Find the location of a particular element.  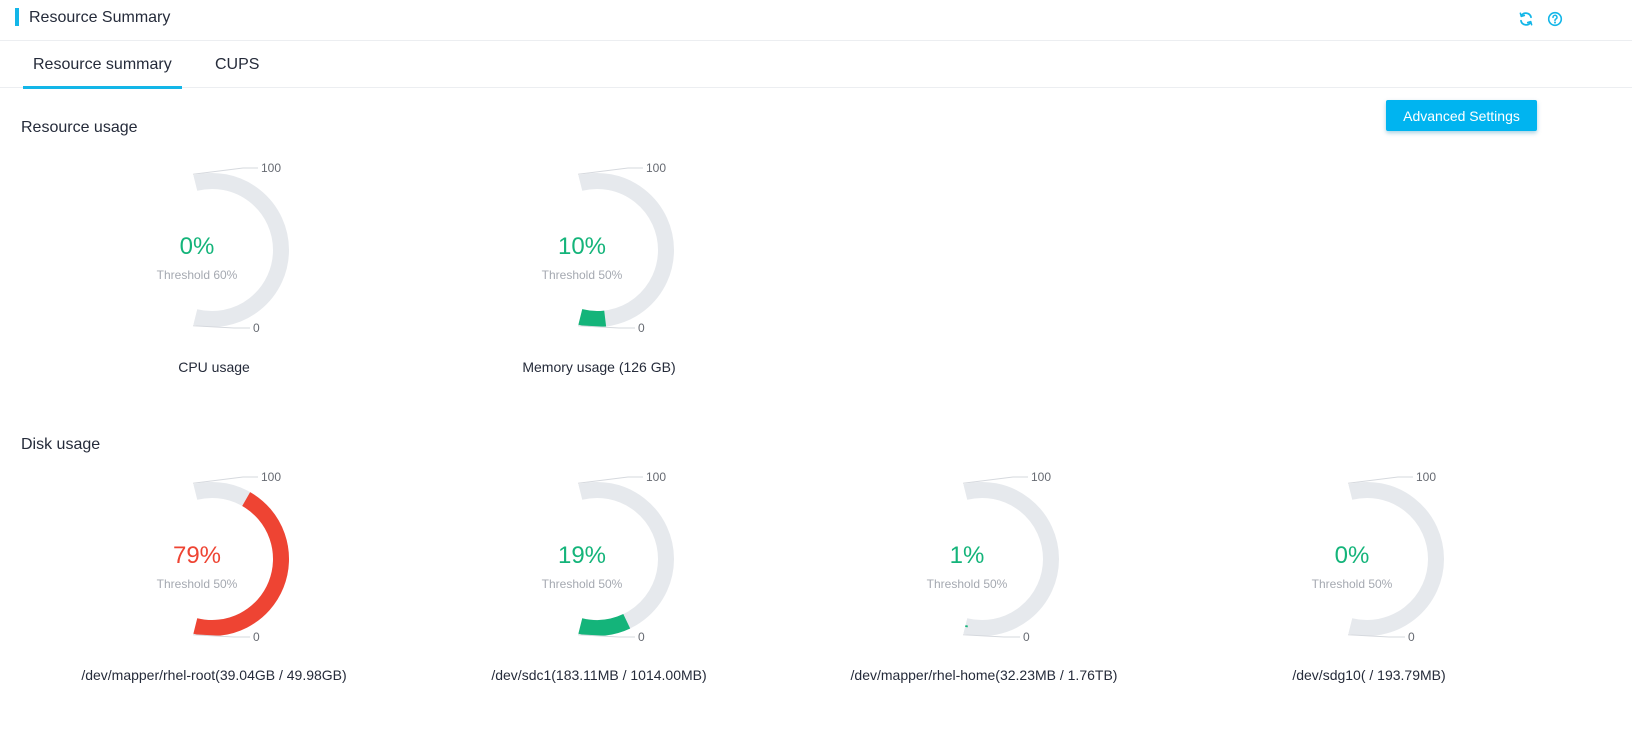

refresh-icon is located at coordinates (1526, 19).